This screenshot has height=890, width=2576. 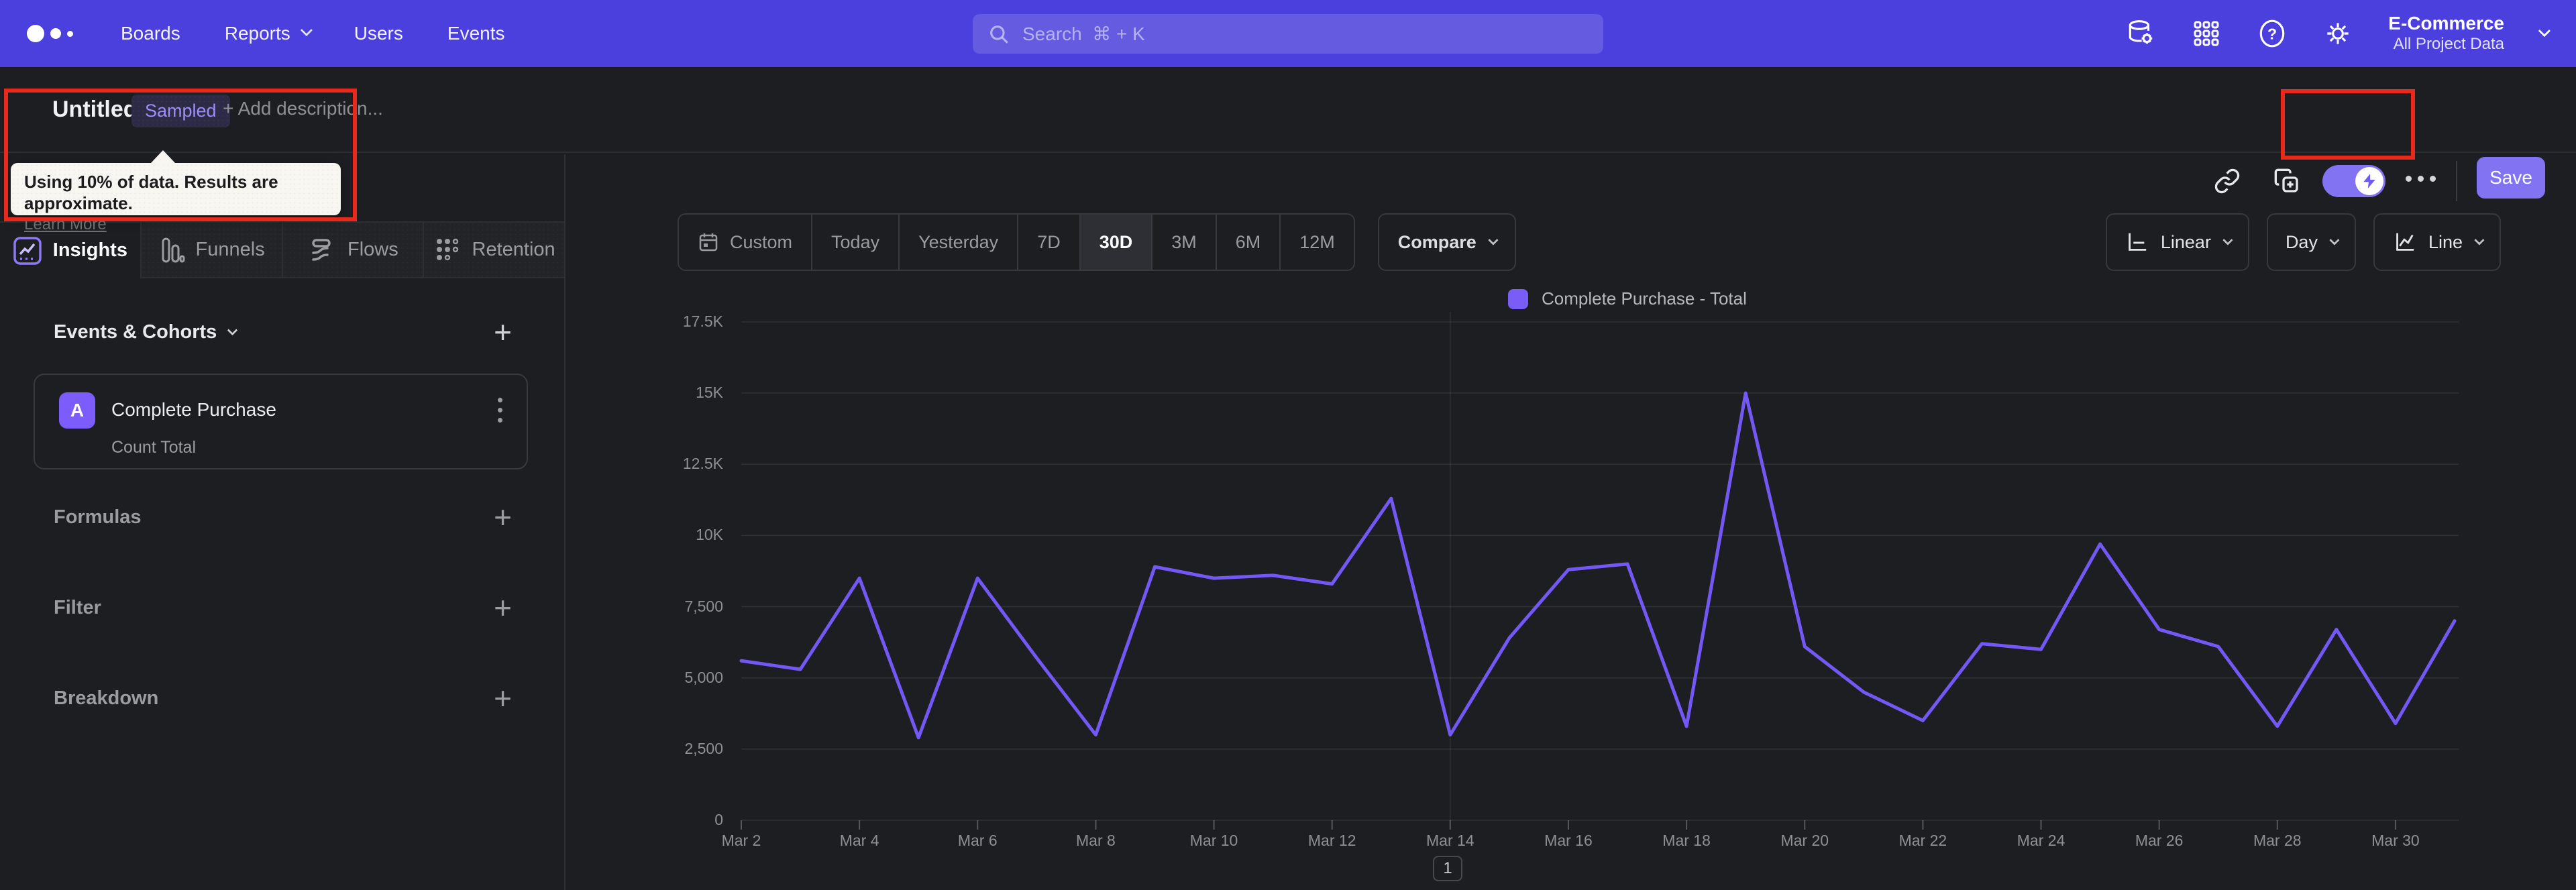 What do you see at coordinates (2337, 33) in the screenshot?
I see `settings-gear-icon` at bounding box center [2337, 33].